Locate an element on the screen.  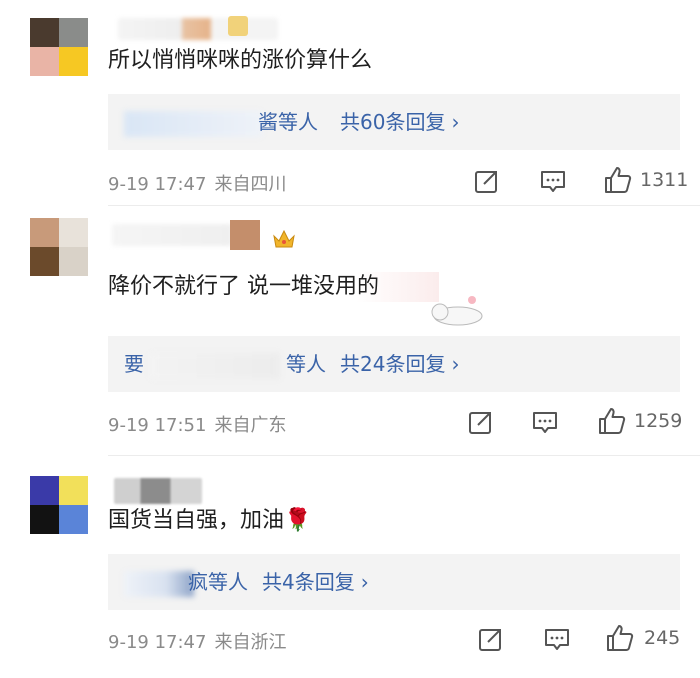
reply-users-prefix: 要 is located at coordinates (134, 364).